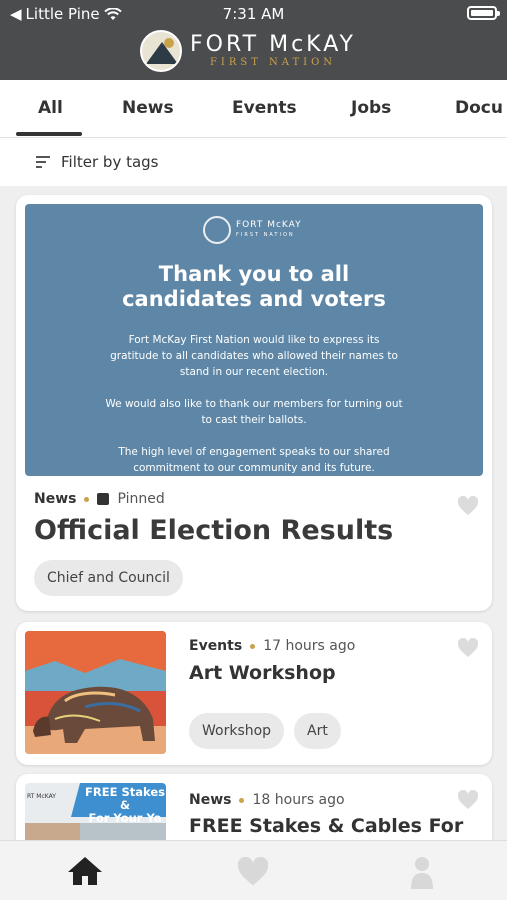  I want to click on banner-headline-line1: Thank you to all, so click(254, 274).